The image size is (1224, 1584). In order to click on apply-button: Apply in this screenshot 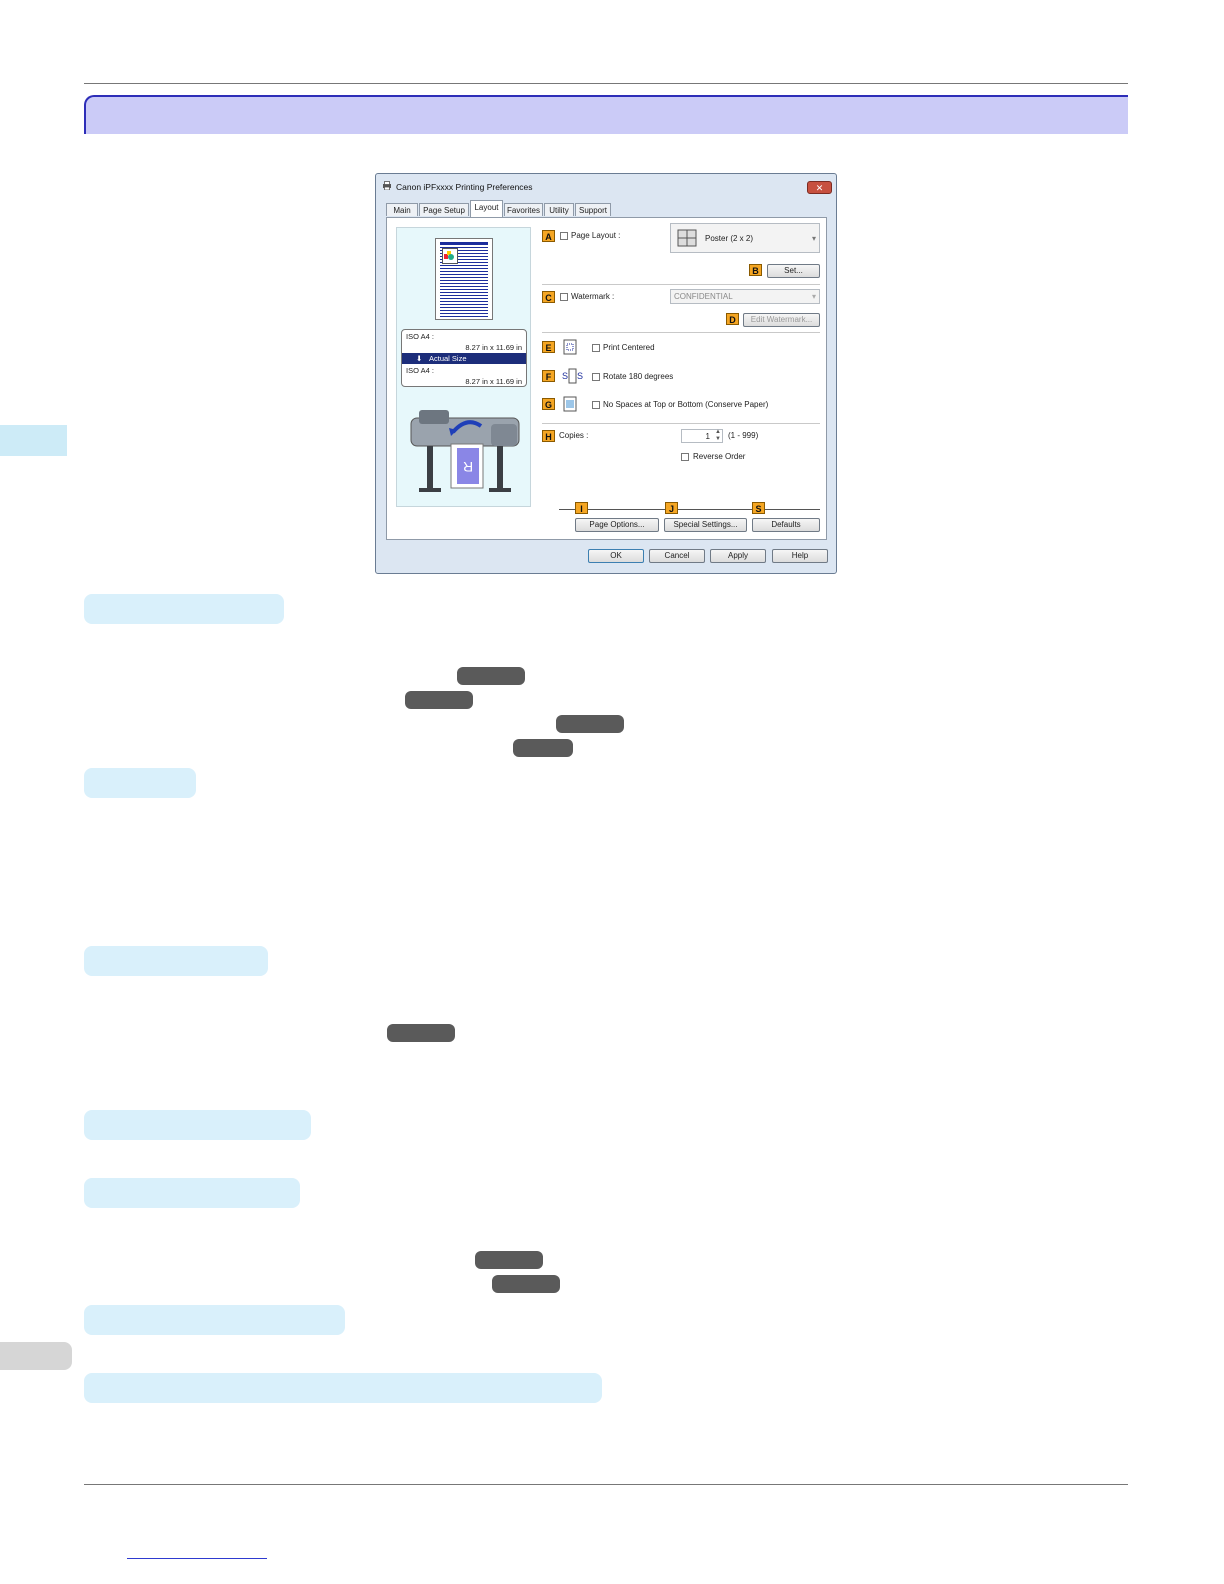, I will do `click(738, 556)`.